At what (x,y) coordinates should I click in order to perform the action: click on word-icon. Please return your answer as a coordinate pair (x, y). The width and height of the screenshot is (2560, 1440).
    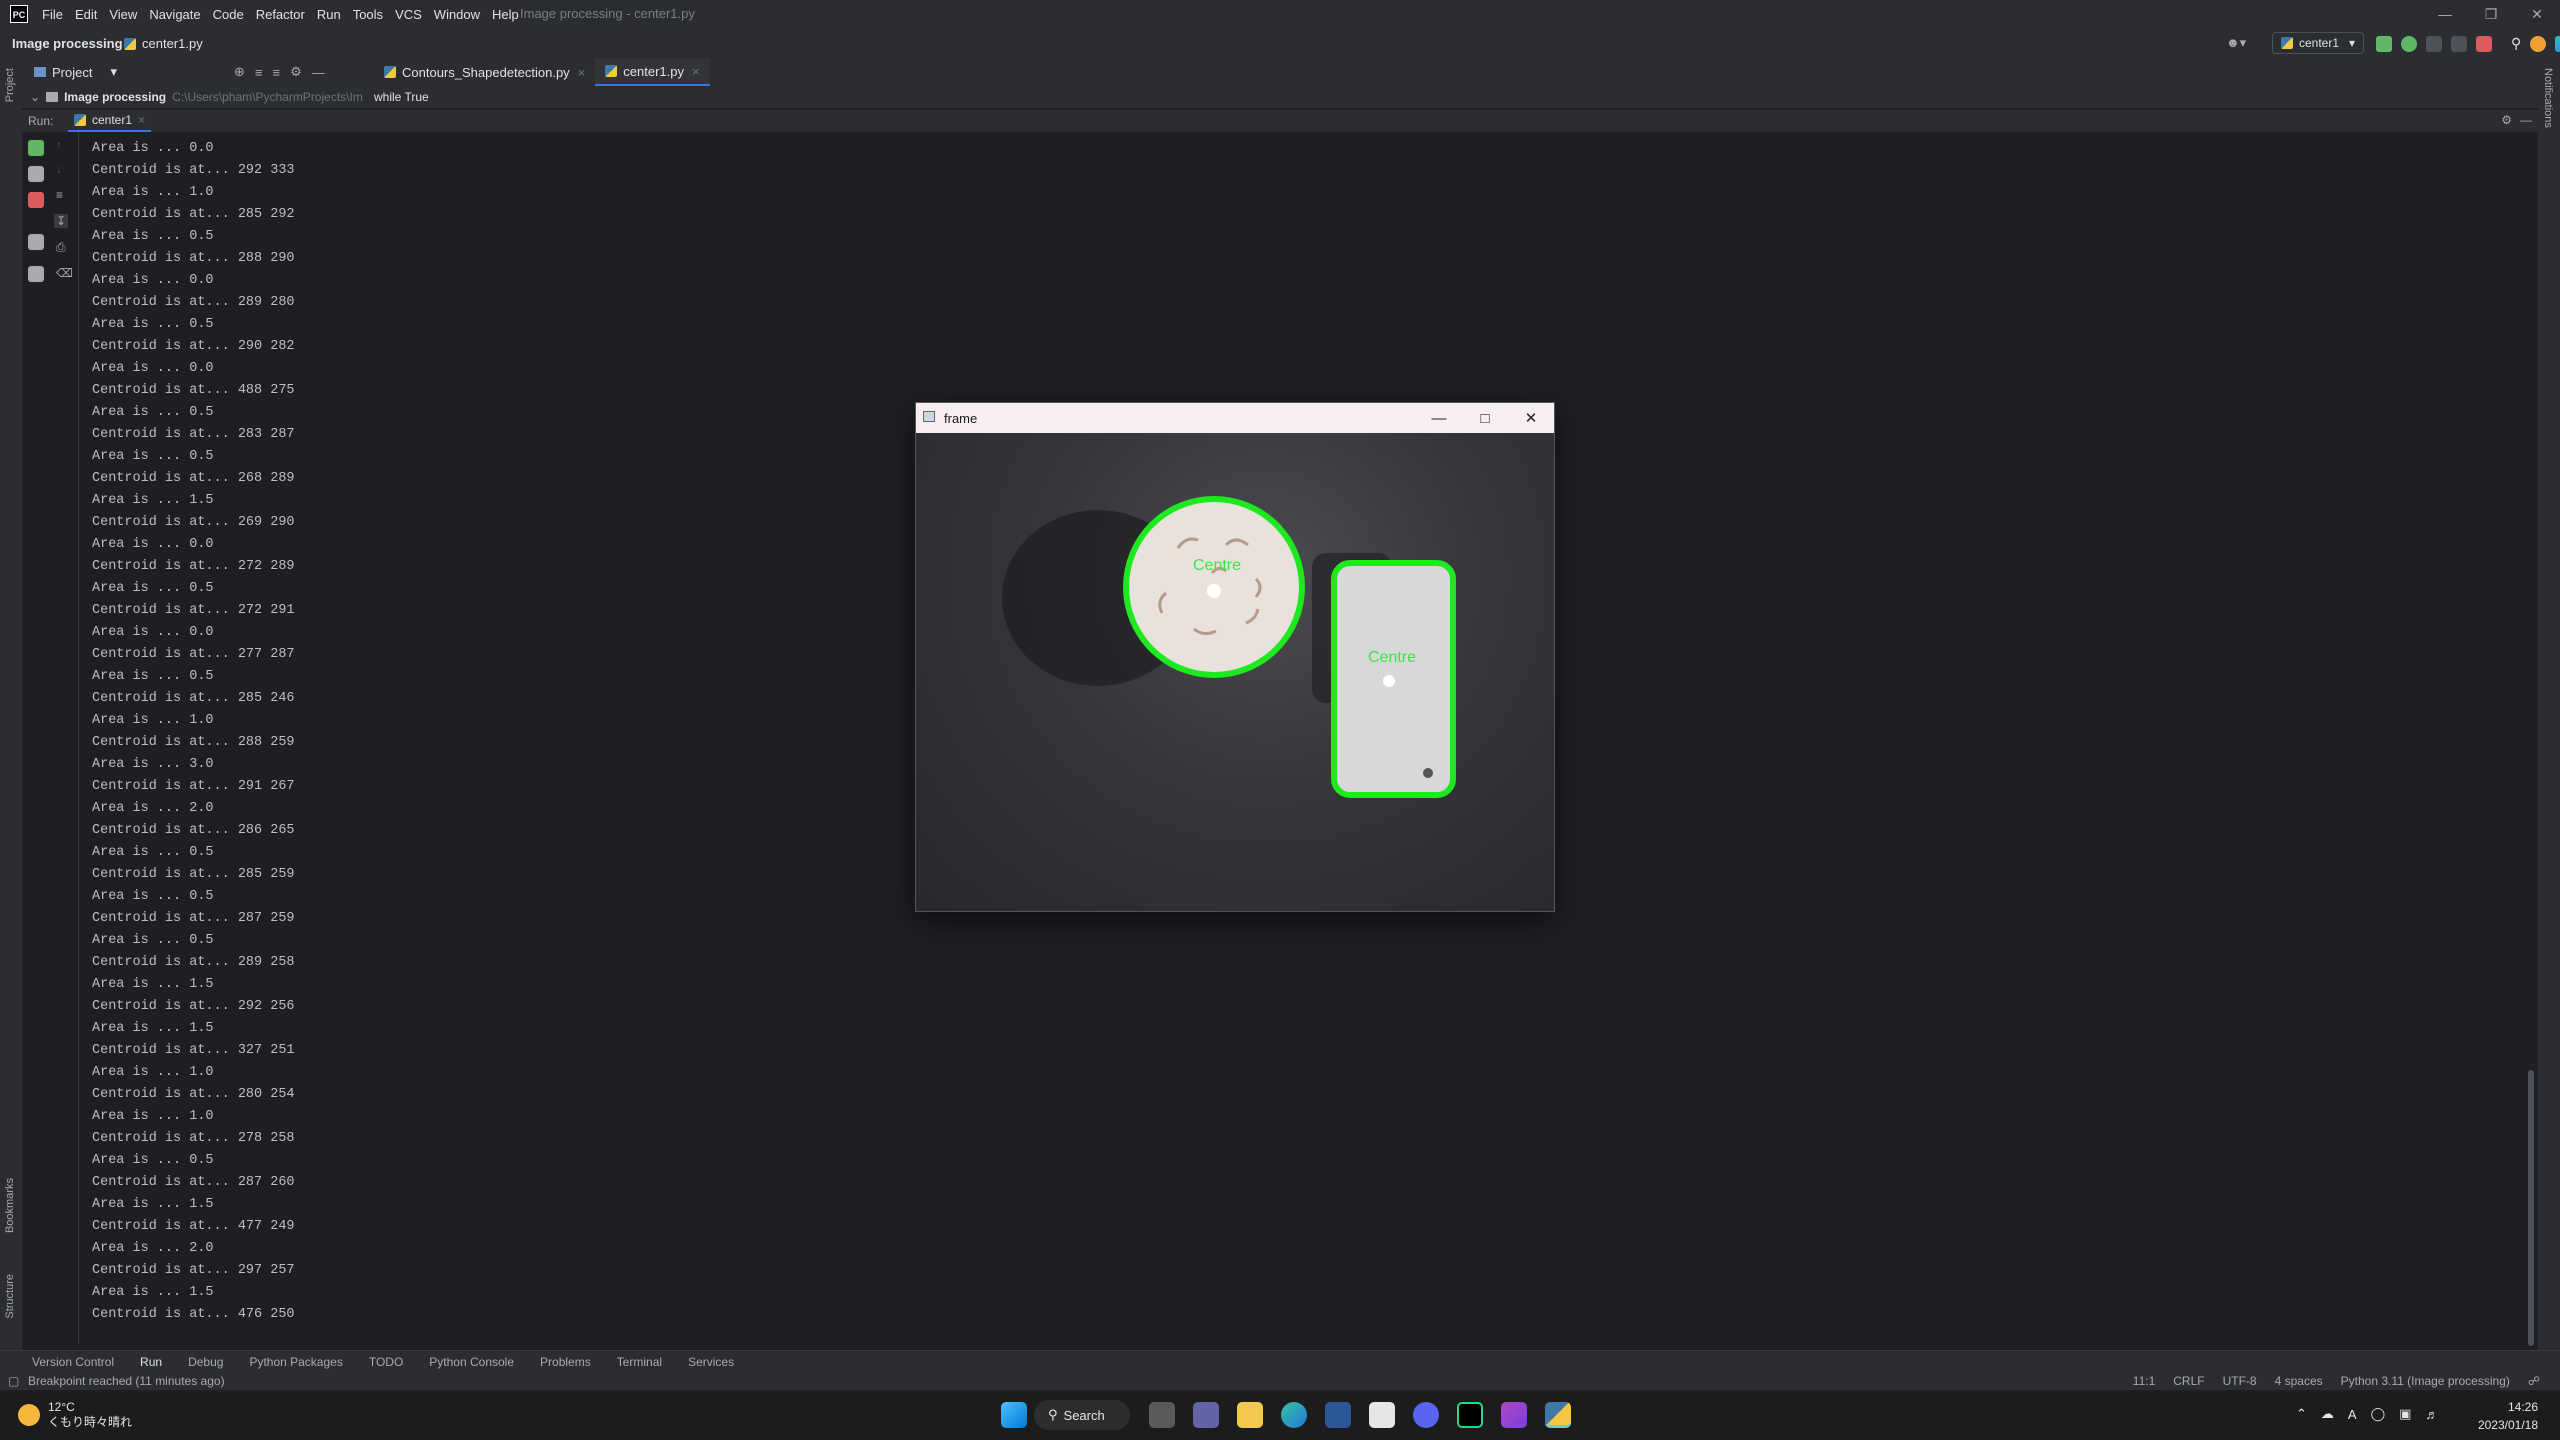
    Looking at the image, I should click on (1338, 1415).